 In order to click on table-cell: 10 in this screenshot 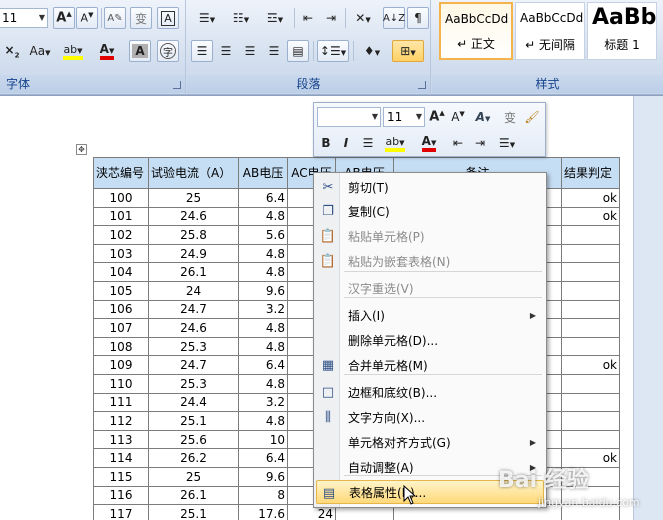, I will do `click(263, 439)`.